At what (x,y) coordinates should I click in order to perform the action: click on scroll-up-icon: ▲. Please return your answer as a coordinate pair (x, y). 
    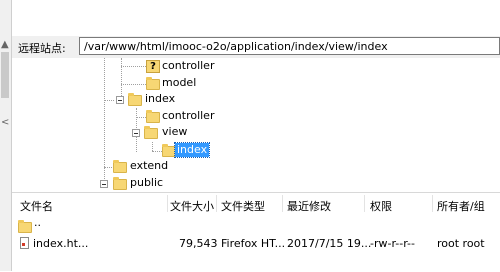
    Looking at the image, I should click on (5, 45).